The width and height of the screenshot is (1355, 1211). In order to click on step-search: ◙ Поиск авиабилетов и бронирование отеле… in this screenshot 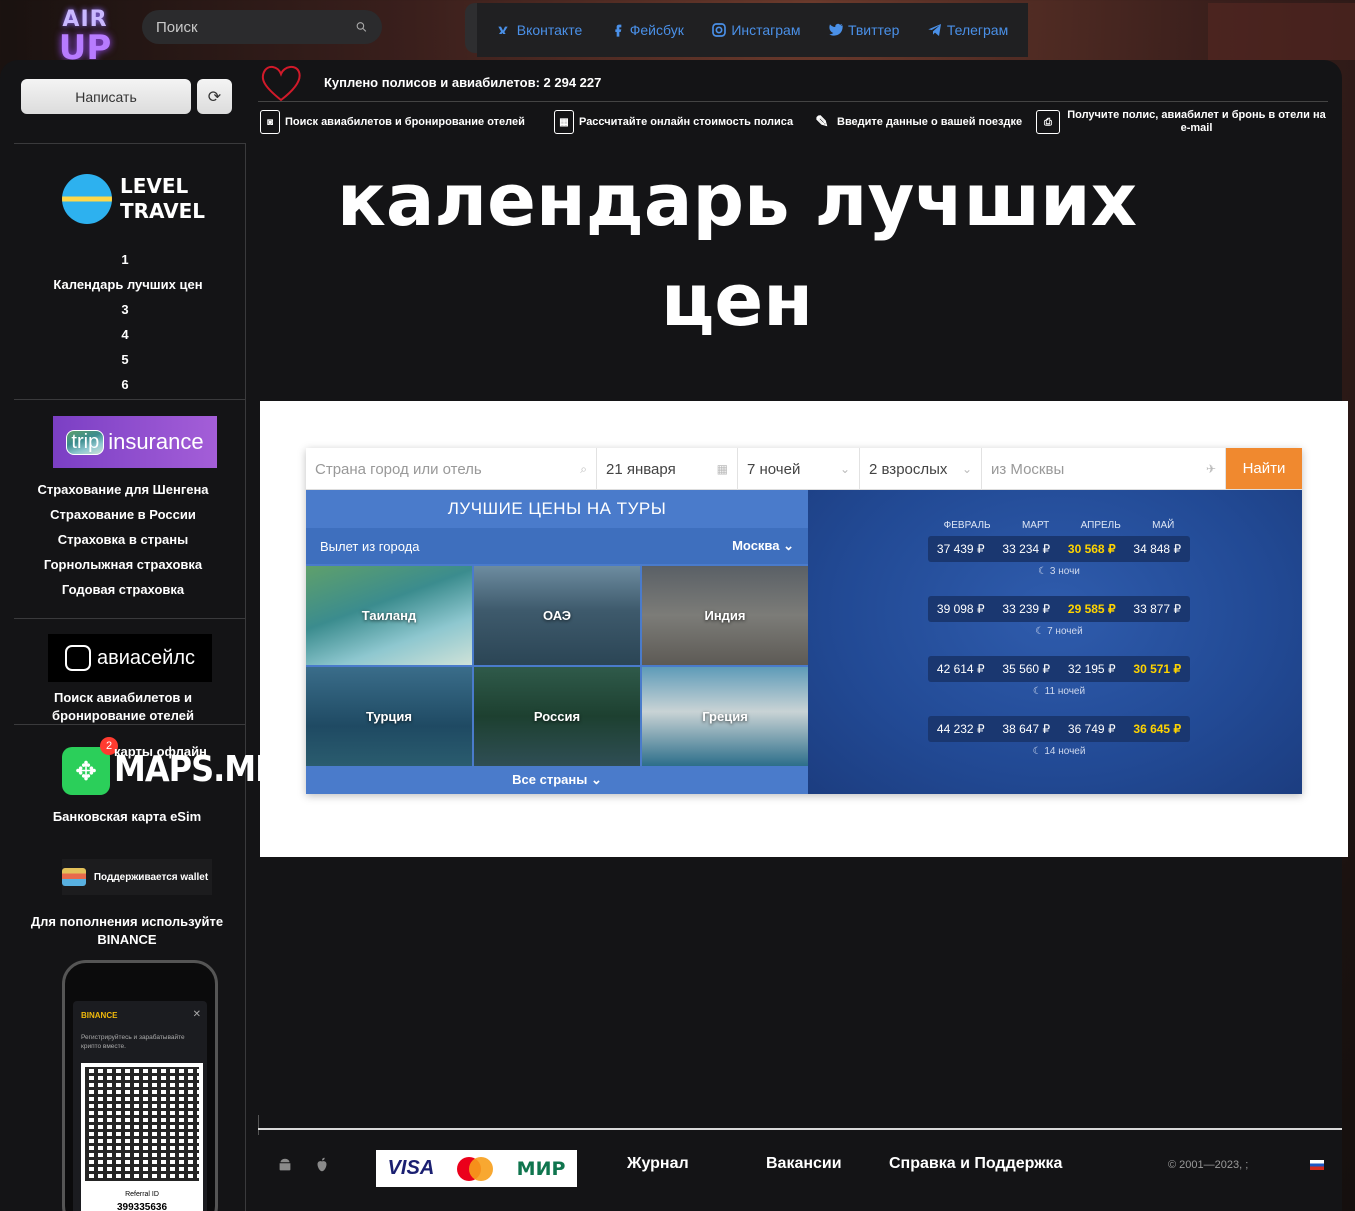, I will do `click(406, 122)`.